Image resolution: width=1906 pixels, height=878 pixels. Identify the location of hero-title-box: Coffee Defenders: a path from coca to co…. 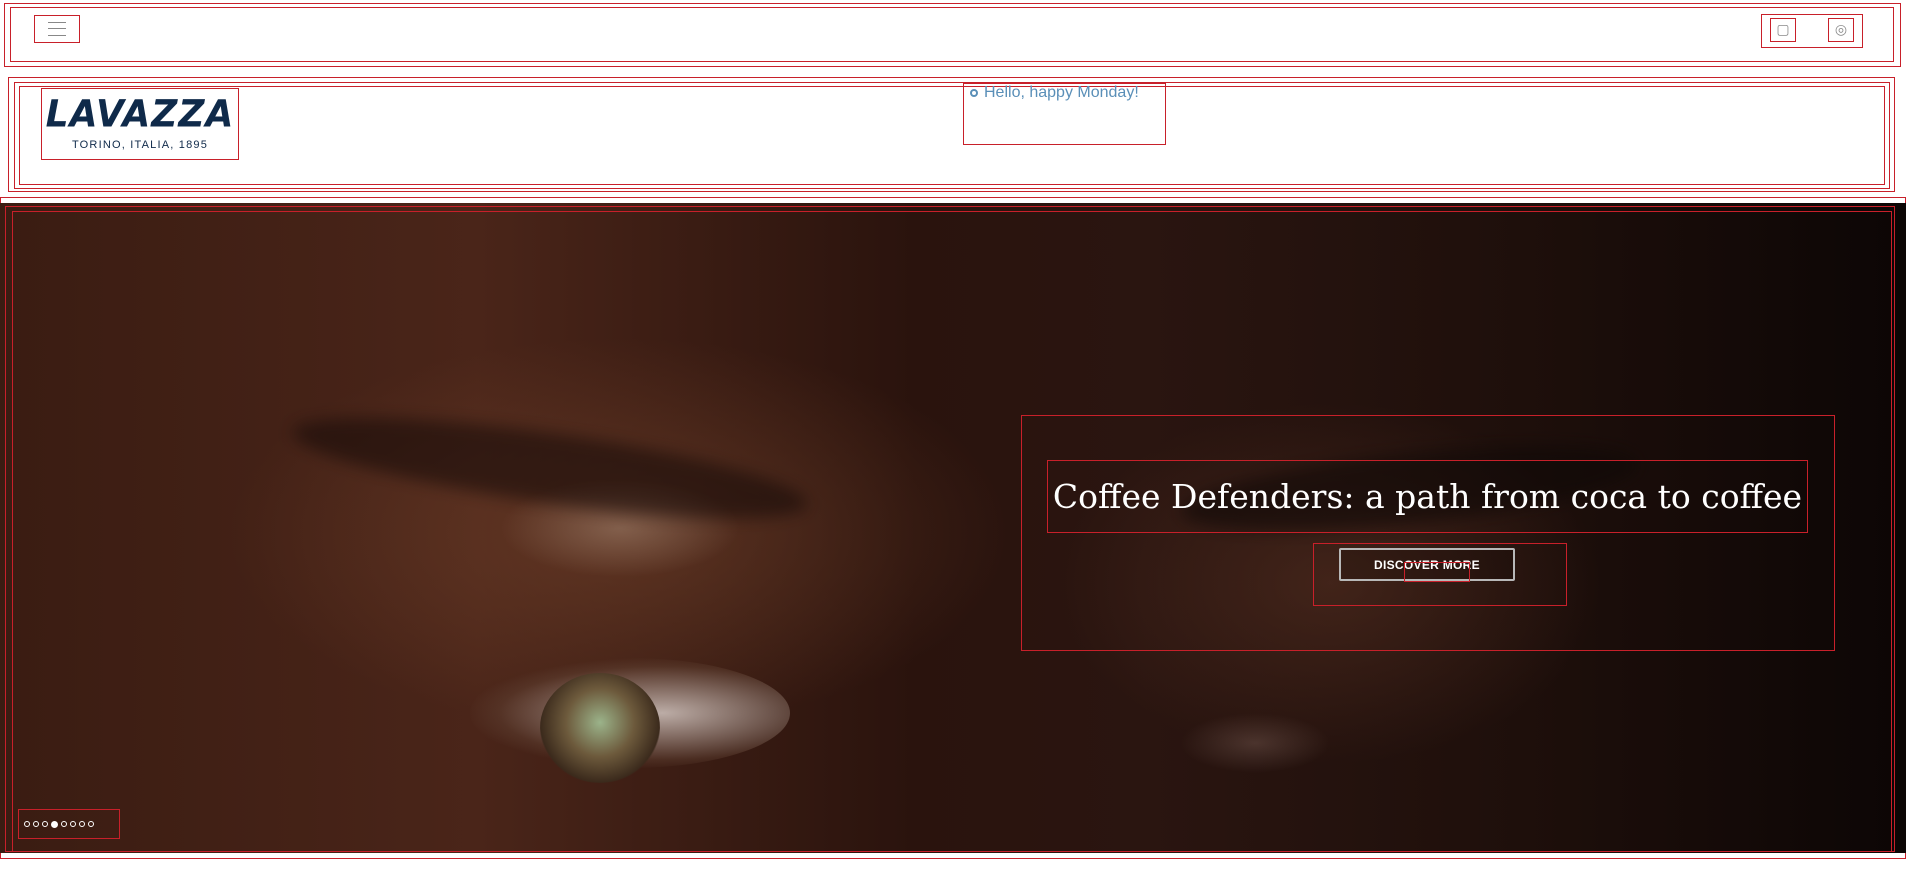
(1427, 496).